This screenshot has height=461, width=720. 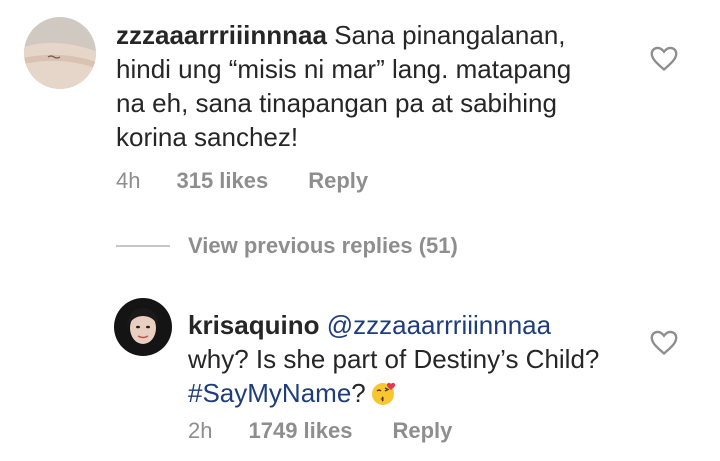 What do you see at coordinates (207, 137) in the screenshot?
I see `comment-text-line: korina sanchez!` at bounding box center [207, 137].